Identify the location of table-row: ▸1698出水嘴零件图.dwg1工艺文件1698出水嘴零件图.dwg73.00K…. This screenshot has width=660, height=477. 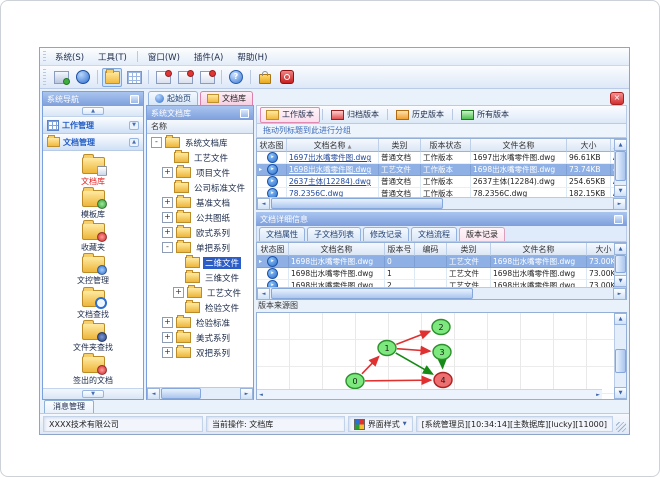
(435, 274).